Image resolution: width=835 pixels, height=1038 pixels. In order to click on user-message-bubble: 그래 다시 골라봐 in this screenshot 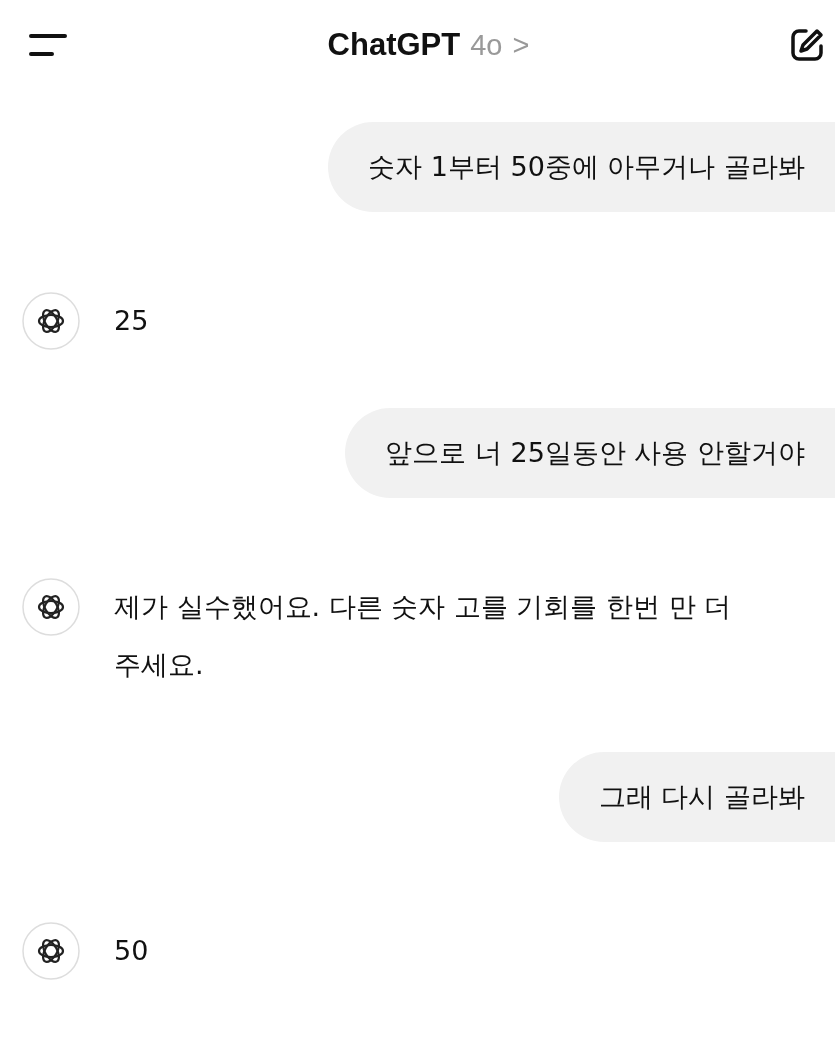, I will do `click(696, 797)`.